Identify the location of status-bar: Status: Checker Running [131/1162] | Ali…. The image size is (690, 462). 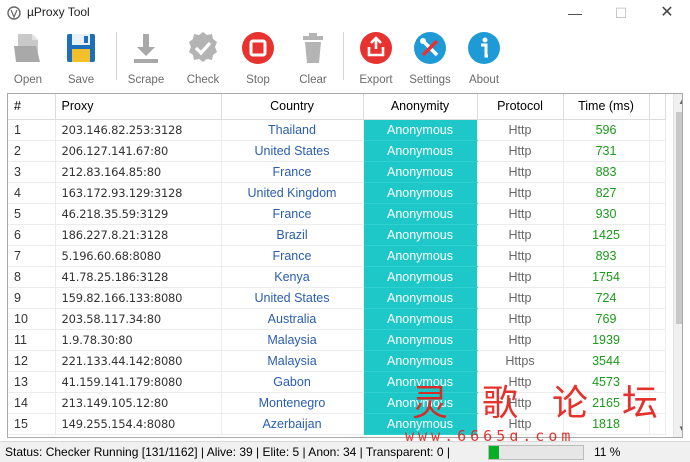
(345, 451).